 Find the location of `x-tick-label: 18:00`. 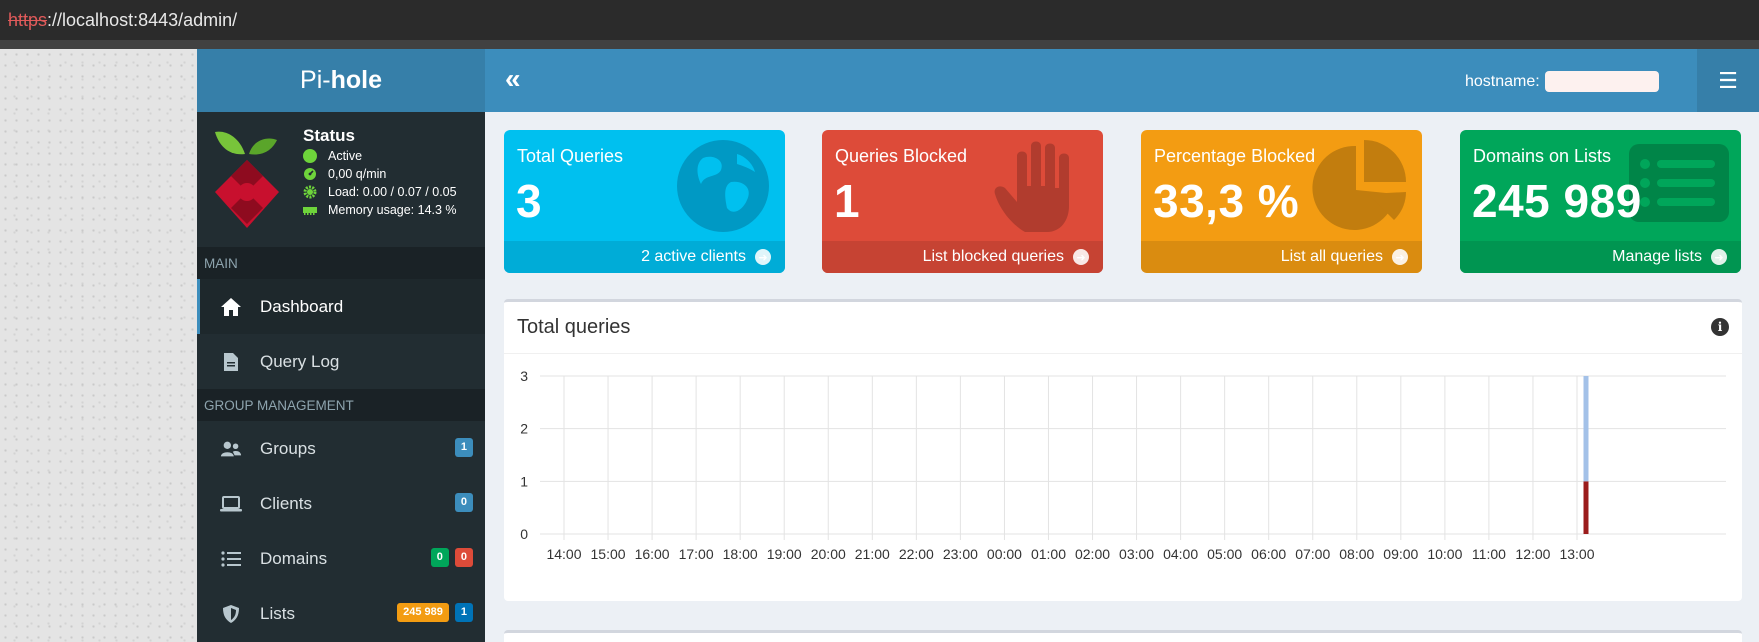

x-tick-label: 18:00 is located at coordinates (740, 554).